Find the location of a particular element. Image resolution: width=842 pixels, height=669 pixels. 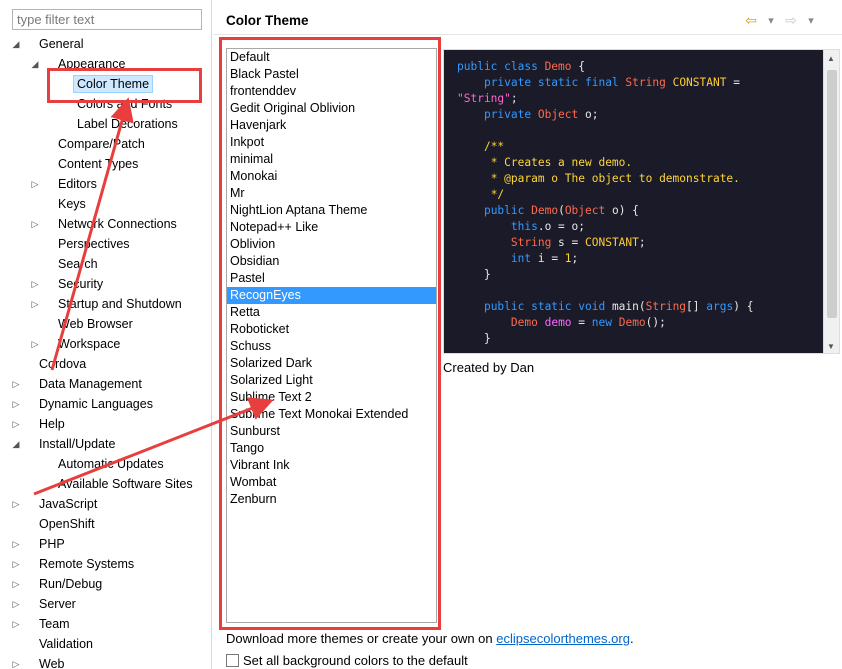

back-arrow-icon: ⇦ is located at coordinates (751, 20).